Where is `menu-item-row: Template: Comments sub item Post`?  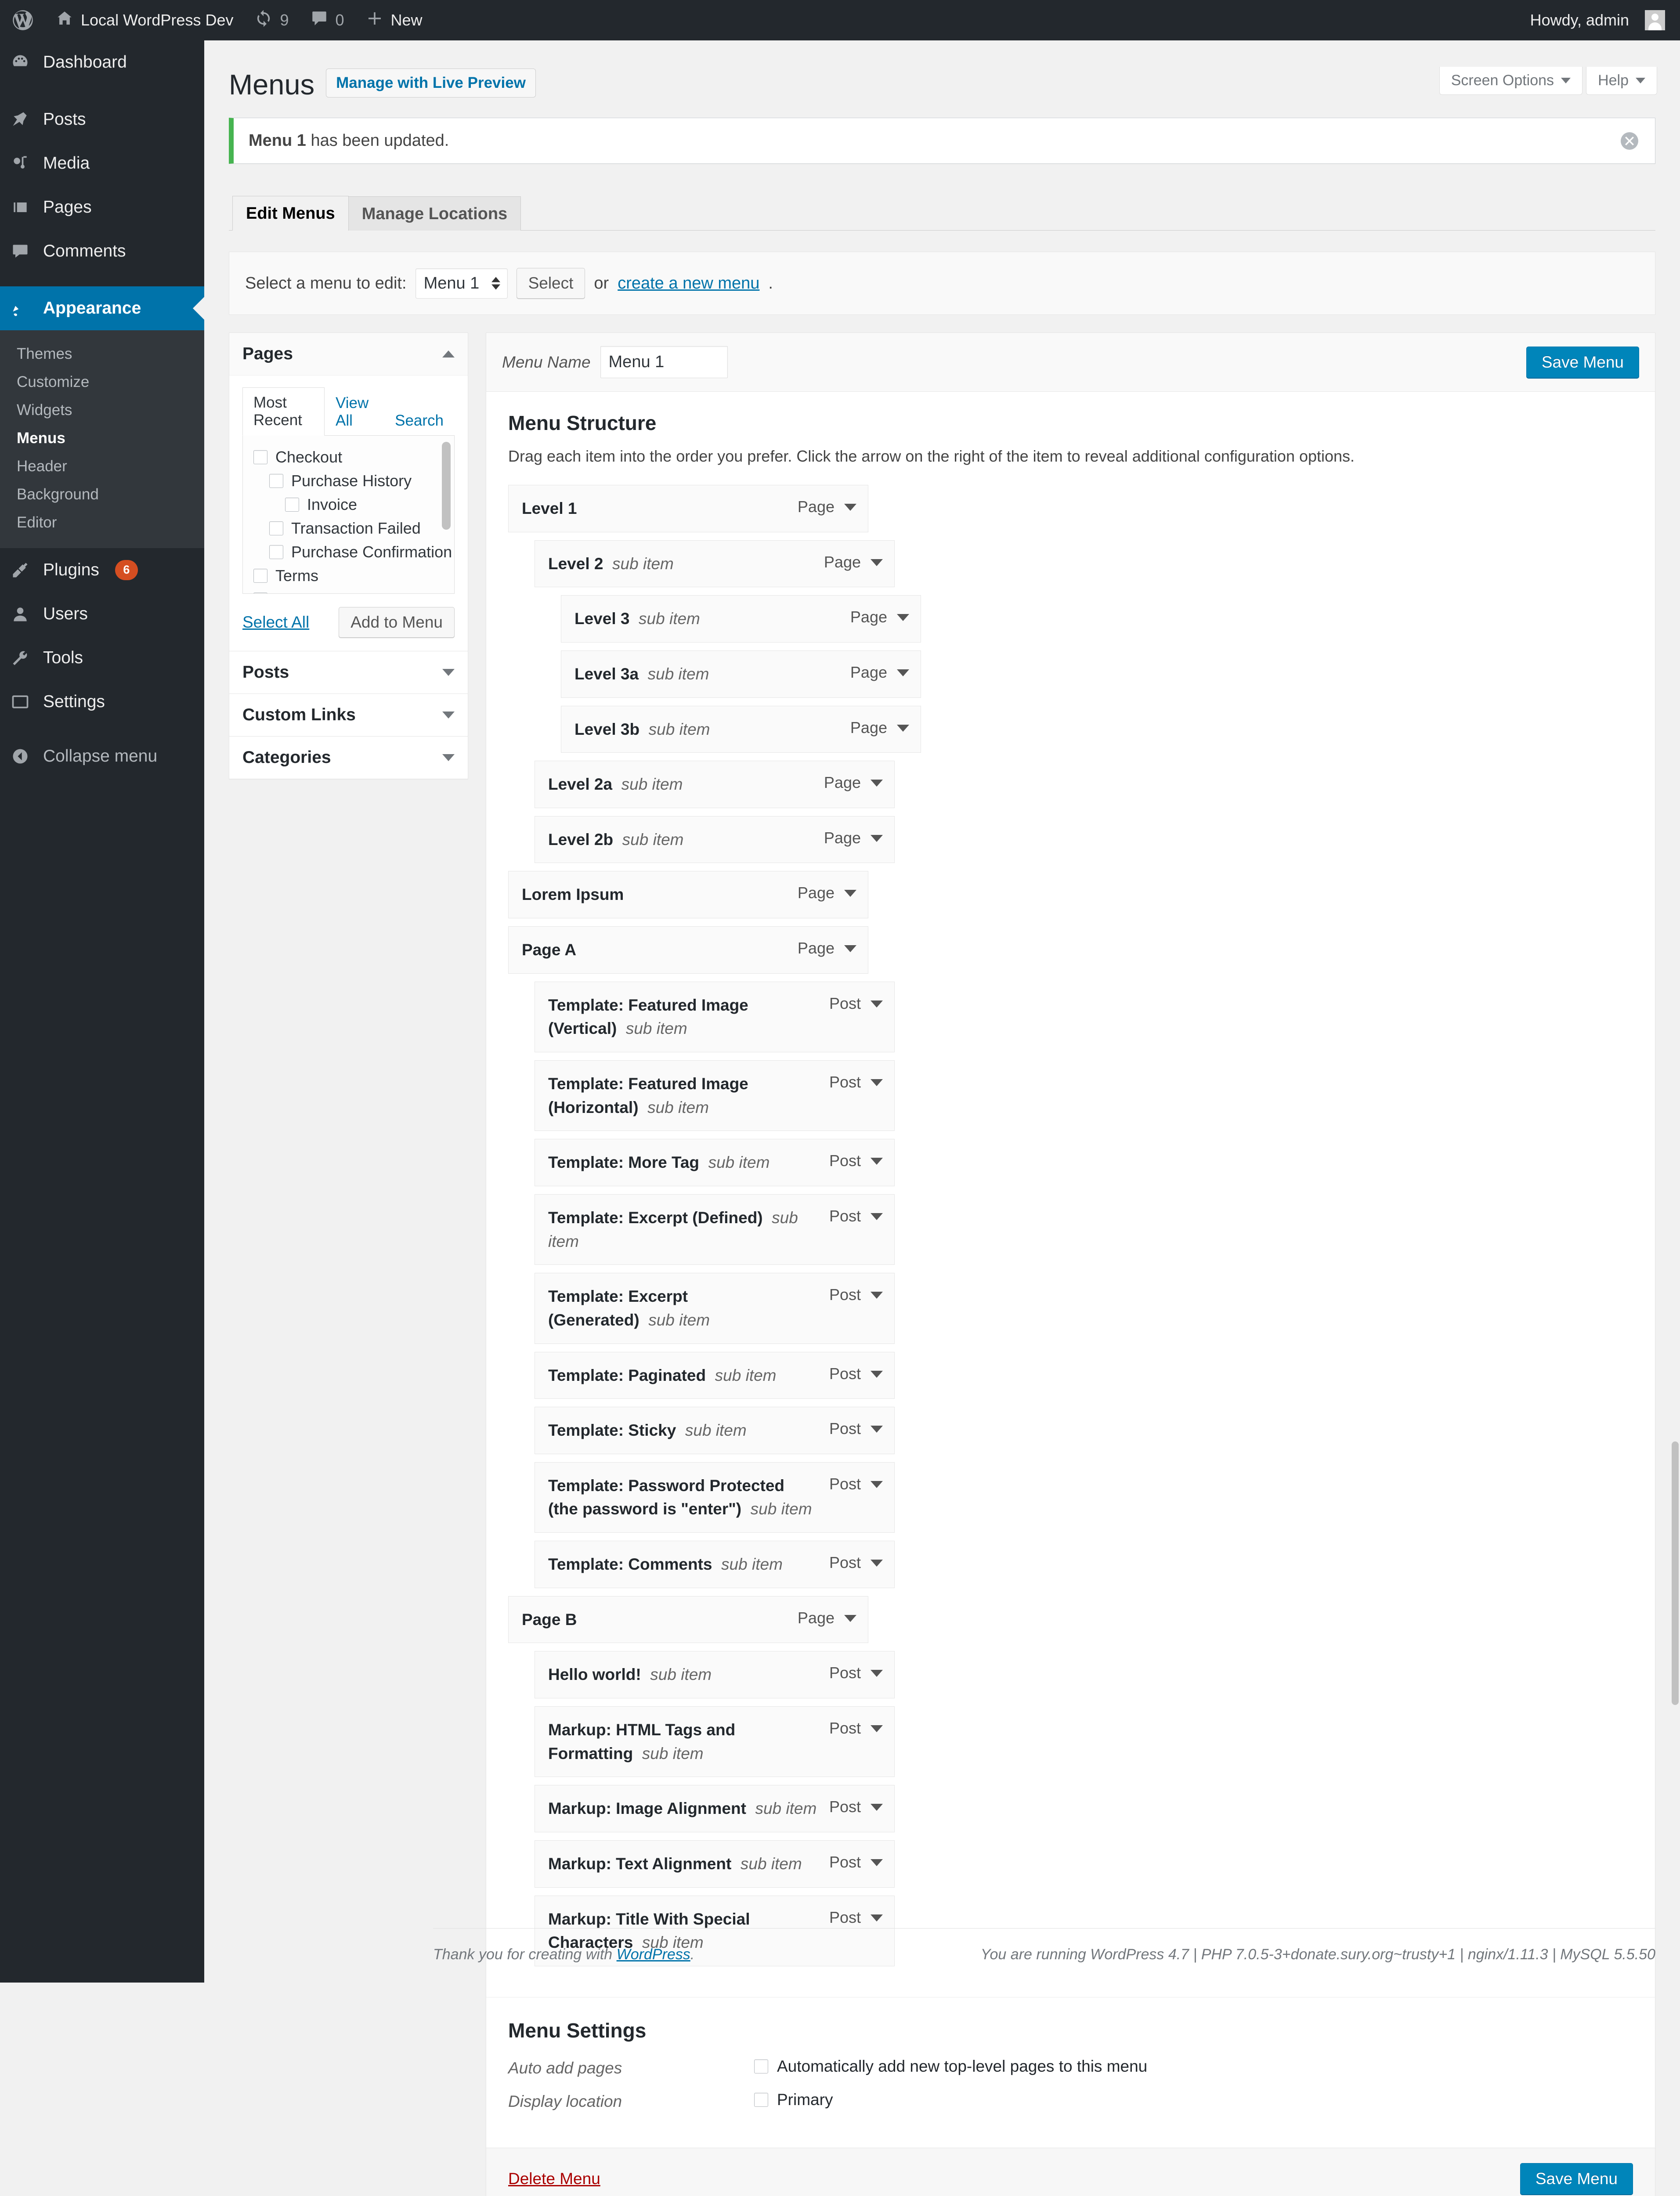 menu-item-row: Template: Comments sub item Post is located at coordinates (715, 1564).